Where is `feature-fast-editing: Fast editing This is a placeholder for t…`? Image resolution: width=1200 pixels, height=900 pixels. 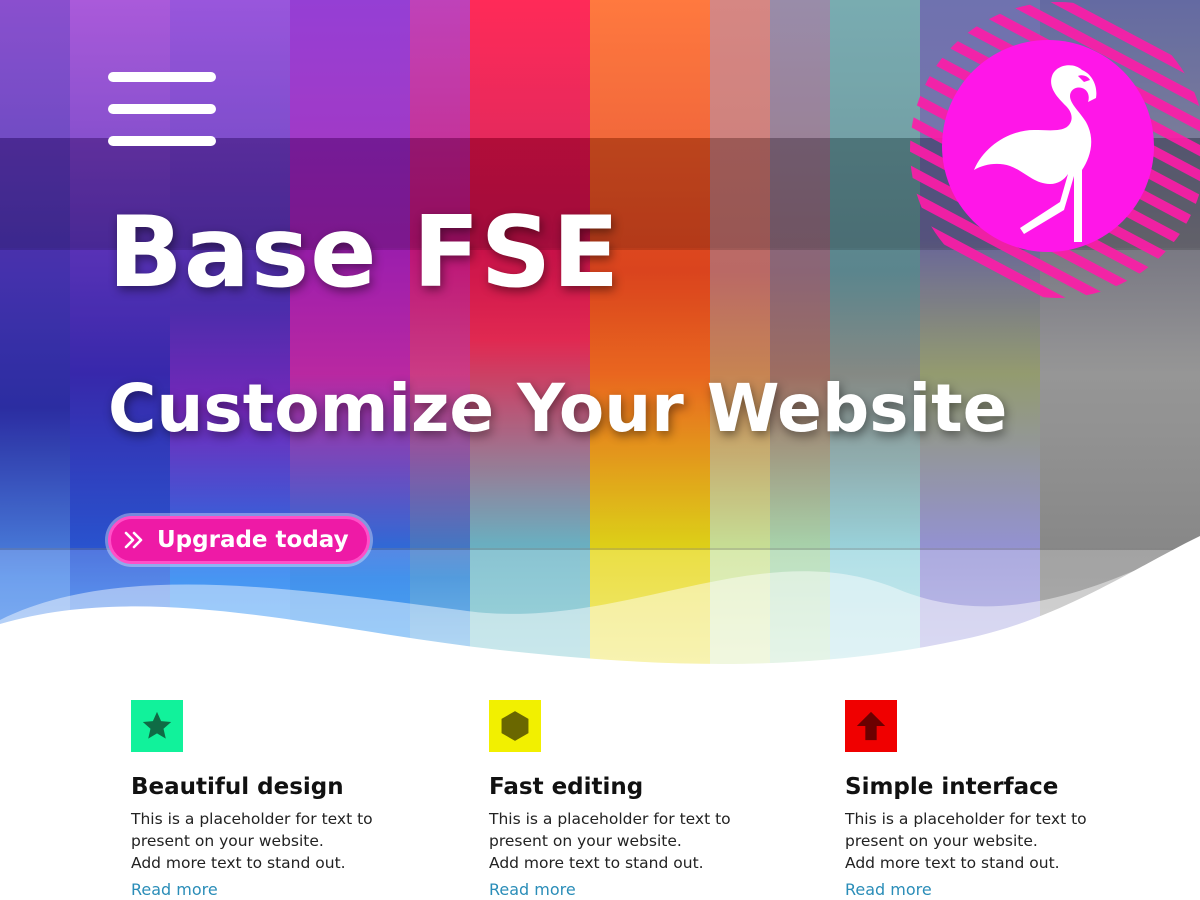 feature-fast-editing: Fast editing This is a placeholder for t… is located at coordinates (639, 799).